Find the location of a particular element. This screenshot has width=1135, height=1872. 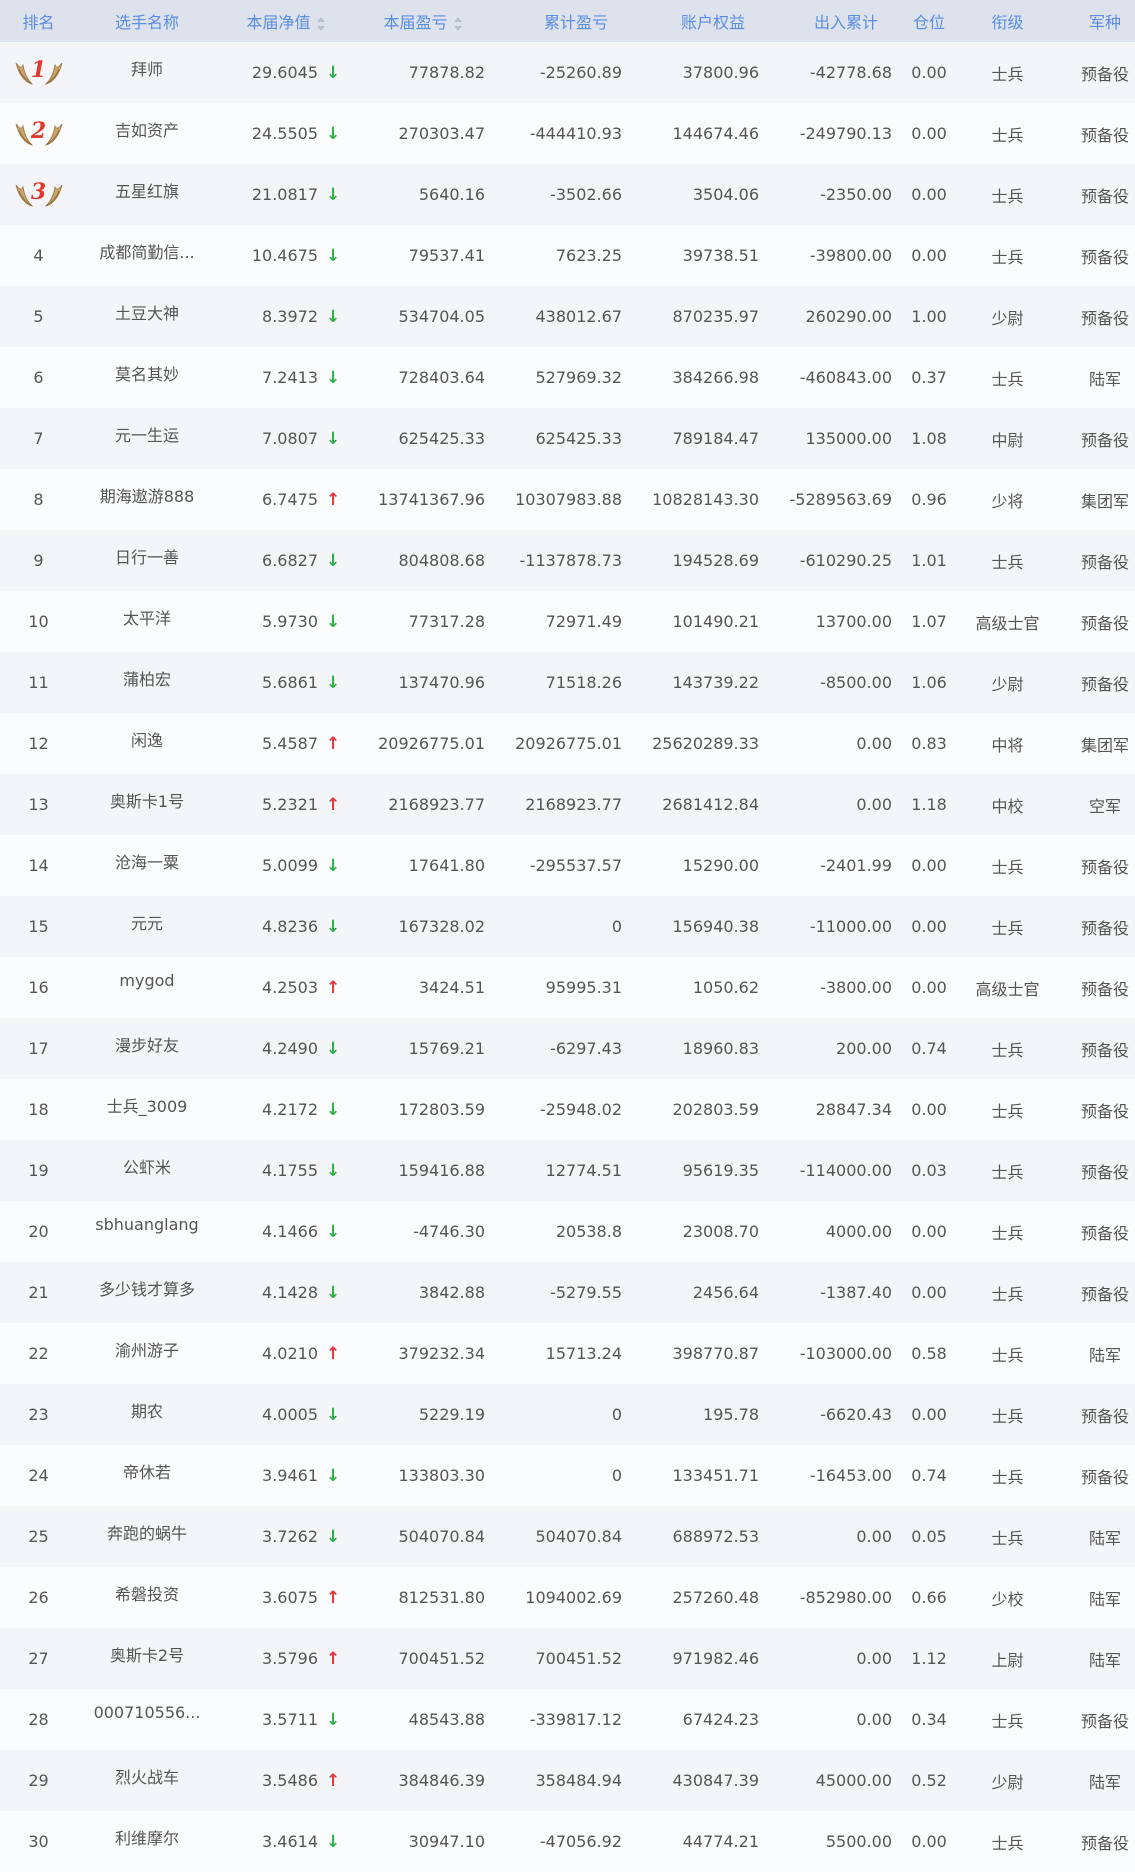

player-name: mygod is located at coordinates (146, 980).